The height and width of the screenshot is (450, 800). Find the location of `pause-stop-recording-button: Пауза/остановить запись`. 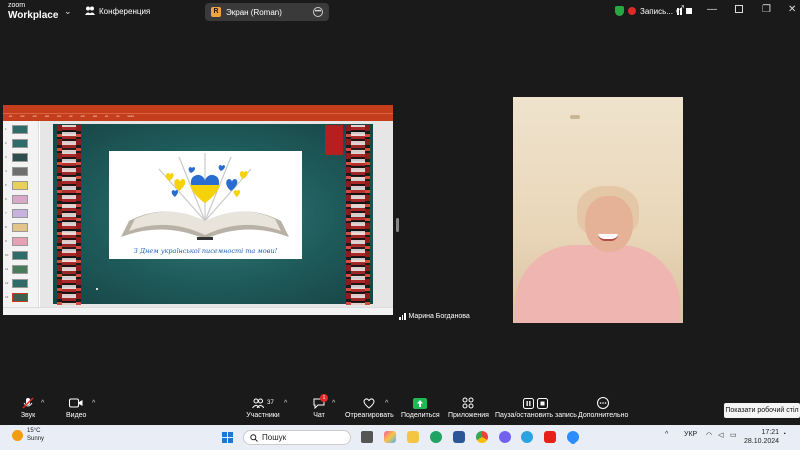

pause-stop-recording-button: Пауза/остановить запись is located at coordinates (536, 408).